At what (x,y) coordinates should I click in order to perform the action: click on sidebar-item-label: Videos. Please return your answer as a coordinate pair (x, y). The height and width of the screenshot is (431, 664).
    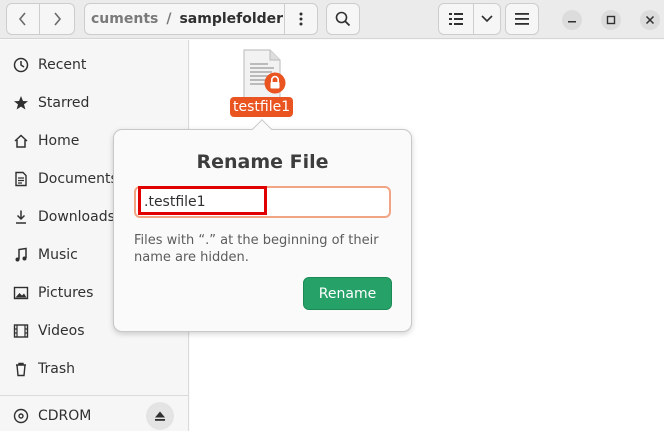
    Looking at the image, I should click on (61, 331).